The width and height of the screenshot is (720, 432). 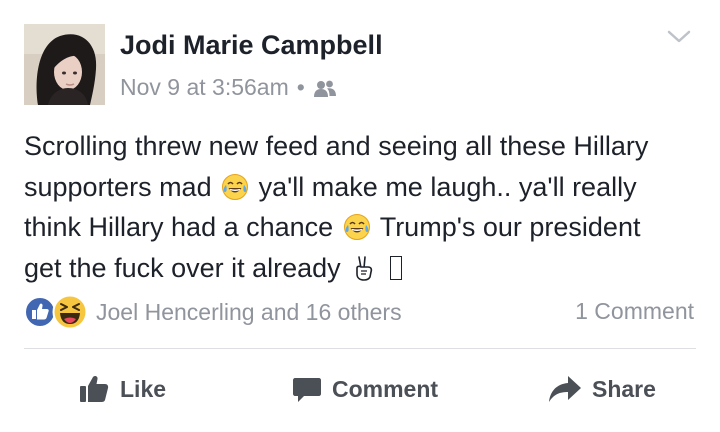 I want to click on reaction-summary-text: Joel Hencerling and 16 others, so click(x=249, y=312).